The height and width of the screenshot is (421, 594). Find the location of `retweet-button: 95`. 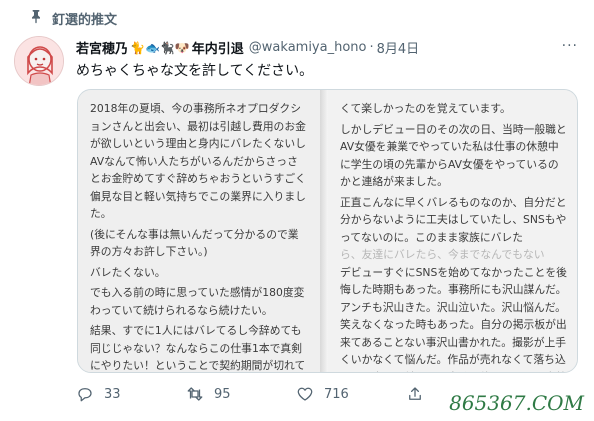

retweet-button: 95 is located at coordinates (241, 394).